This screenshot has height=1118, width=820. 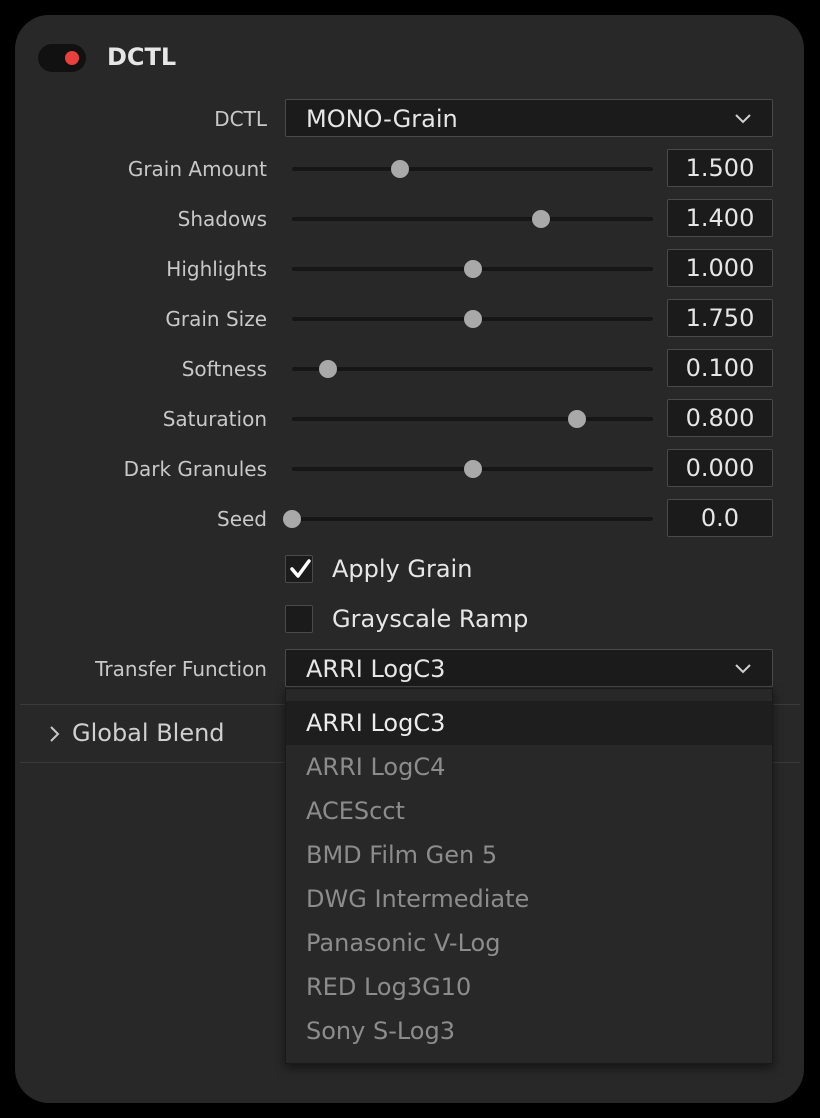 What do you see at coordinates (240, 119) in the screenshot?
I see `dctl-label: DCTL` at bounding box center [240, 119].